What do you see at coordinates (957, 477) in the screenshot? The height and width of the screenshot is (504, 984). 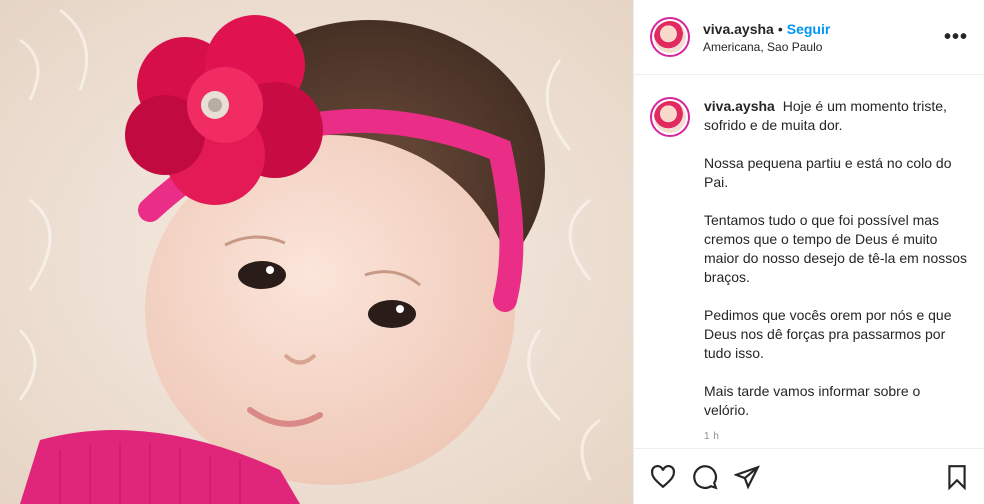 I see `bookmark-icon` at bounding box center [957, 477].